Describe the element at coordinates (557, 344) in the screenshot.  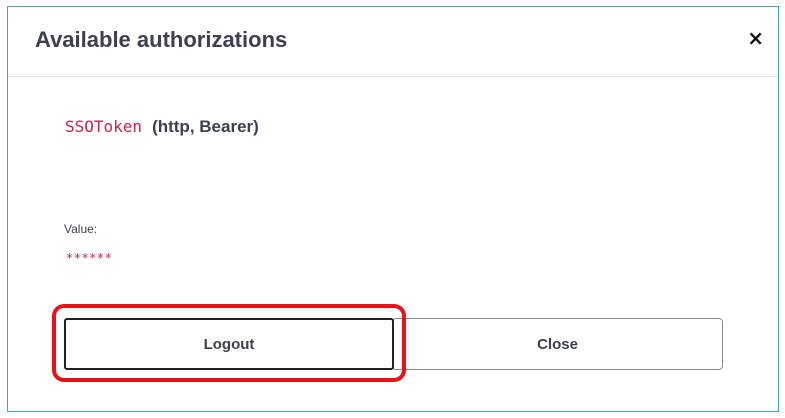
I see `close-button: Close` at that location.